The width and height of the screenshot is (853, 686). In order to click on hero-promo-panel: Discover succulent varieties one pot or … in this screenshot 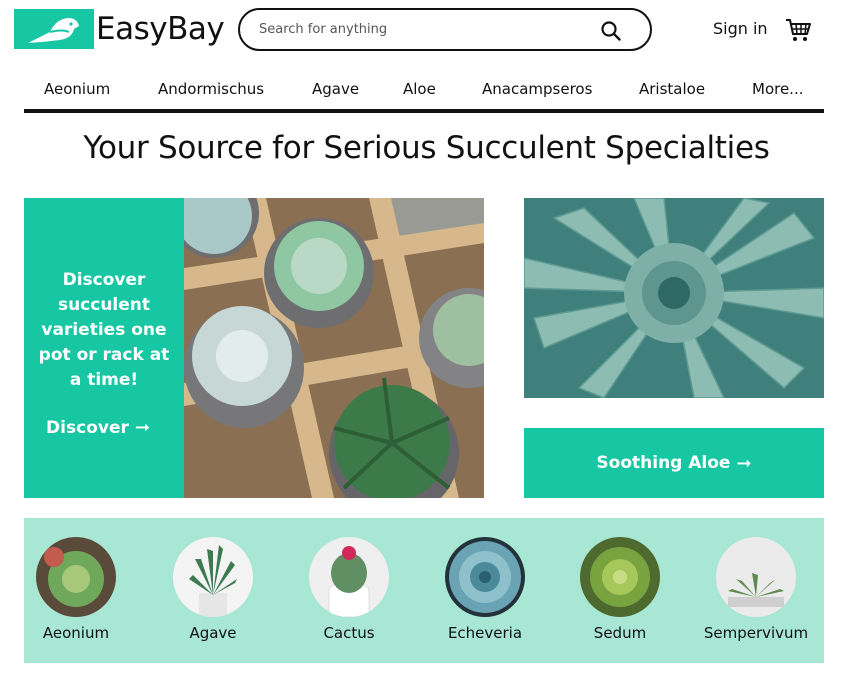, I will do `click(104, 348)`.